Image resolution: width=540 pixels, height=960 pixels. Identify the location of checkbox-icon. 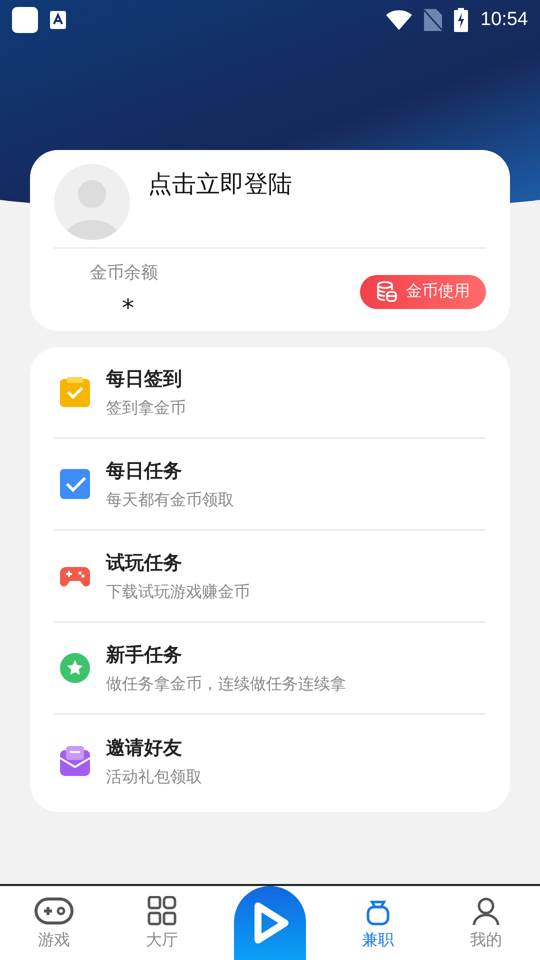
(75, 484).